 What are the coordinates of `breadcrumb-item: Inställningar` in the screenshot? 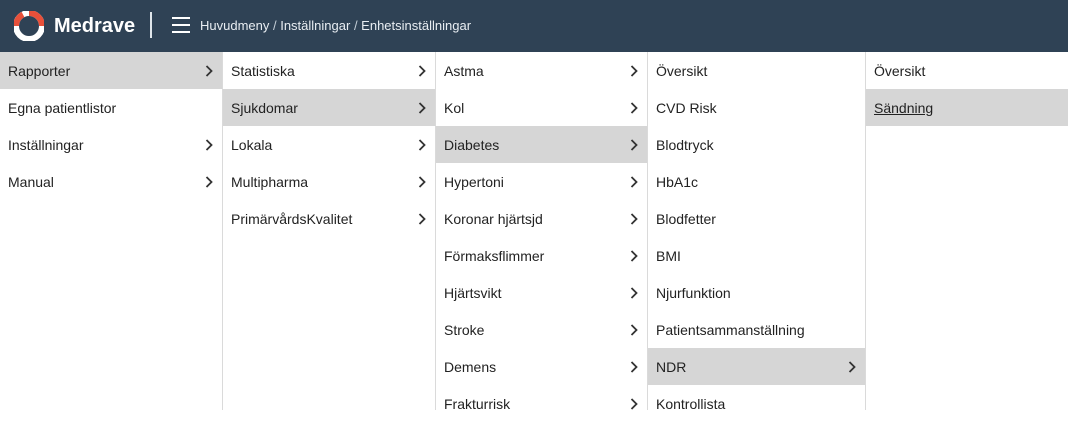 It's located at (315, 25).